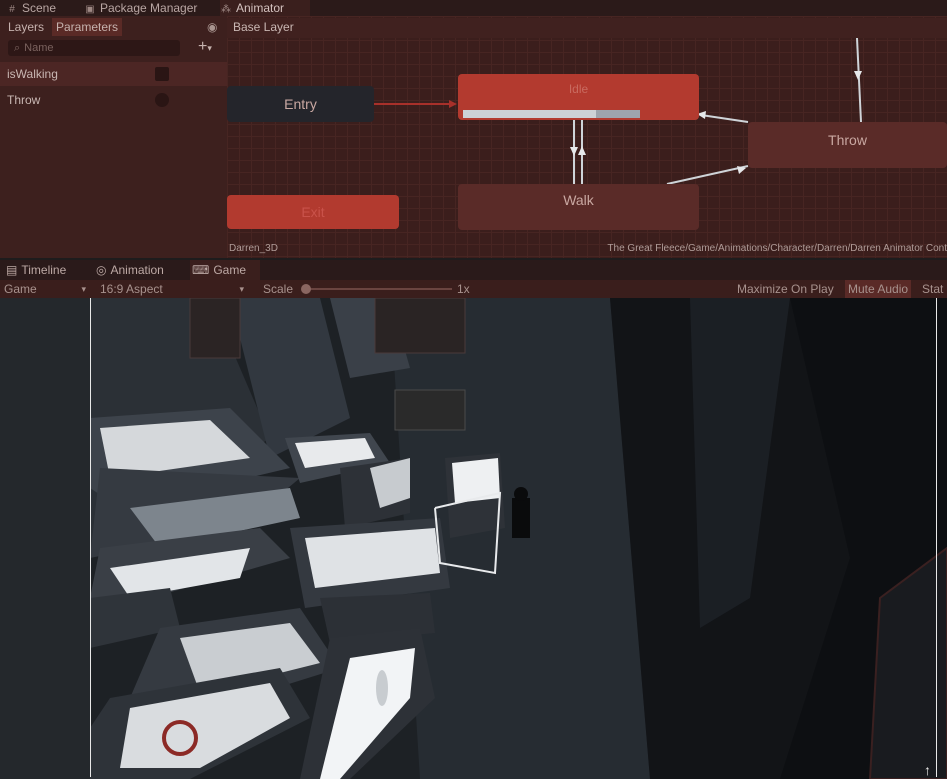 The height and width of the screenshot is (779, 947). Describe the element at coordinates (927, 770) in the screenshot. I see `arrow-up-icon: ↑` at that location.